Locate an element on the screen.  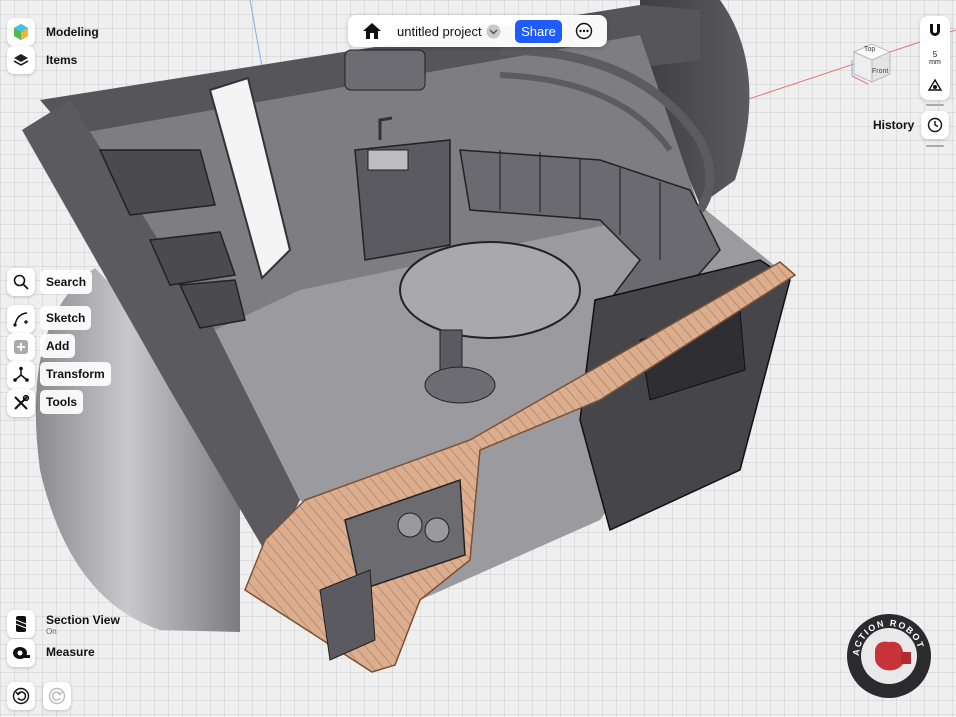
items-label: Items is located at coordinates (61, 60).